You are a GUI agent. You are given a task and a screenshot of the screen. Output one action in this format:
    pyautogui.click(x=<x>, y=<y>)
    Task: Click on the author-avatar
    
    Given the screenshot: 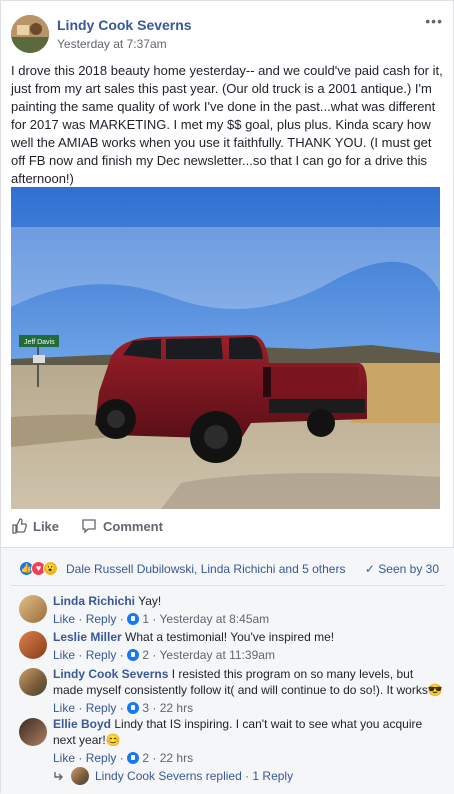 What is the action you would take?
    pyautogui.click(x=30, y=34)
    